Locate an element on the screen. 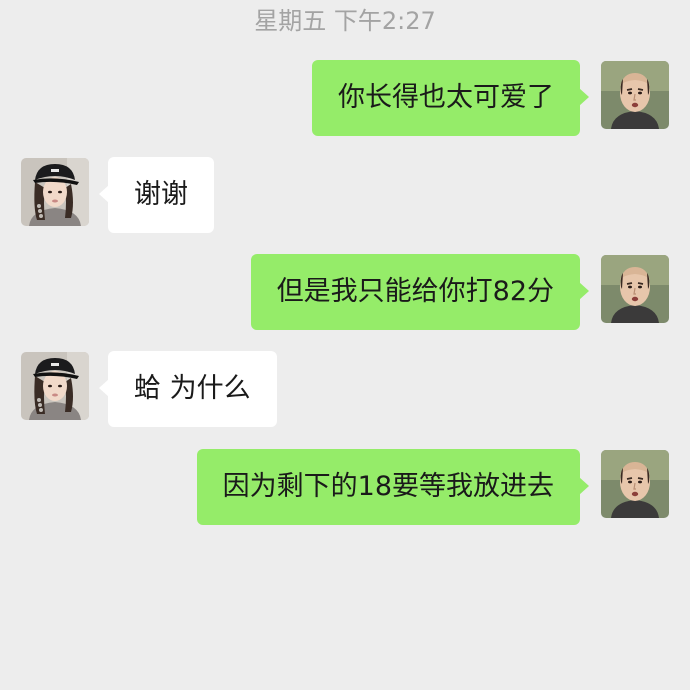  received-message-bubble: 谢谢 is located at coordinates (156, 195).